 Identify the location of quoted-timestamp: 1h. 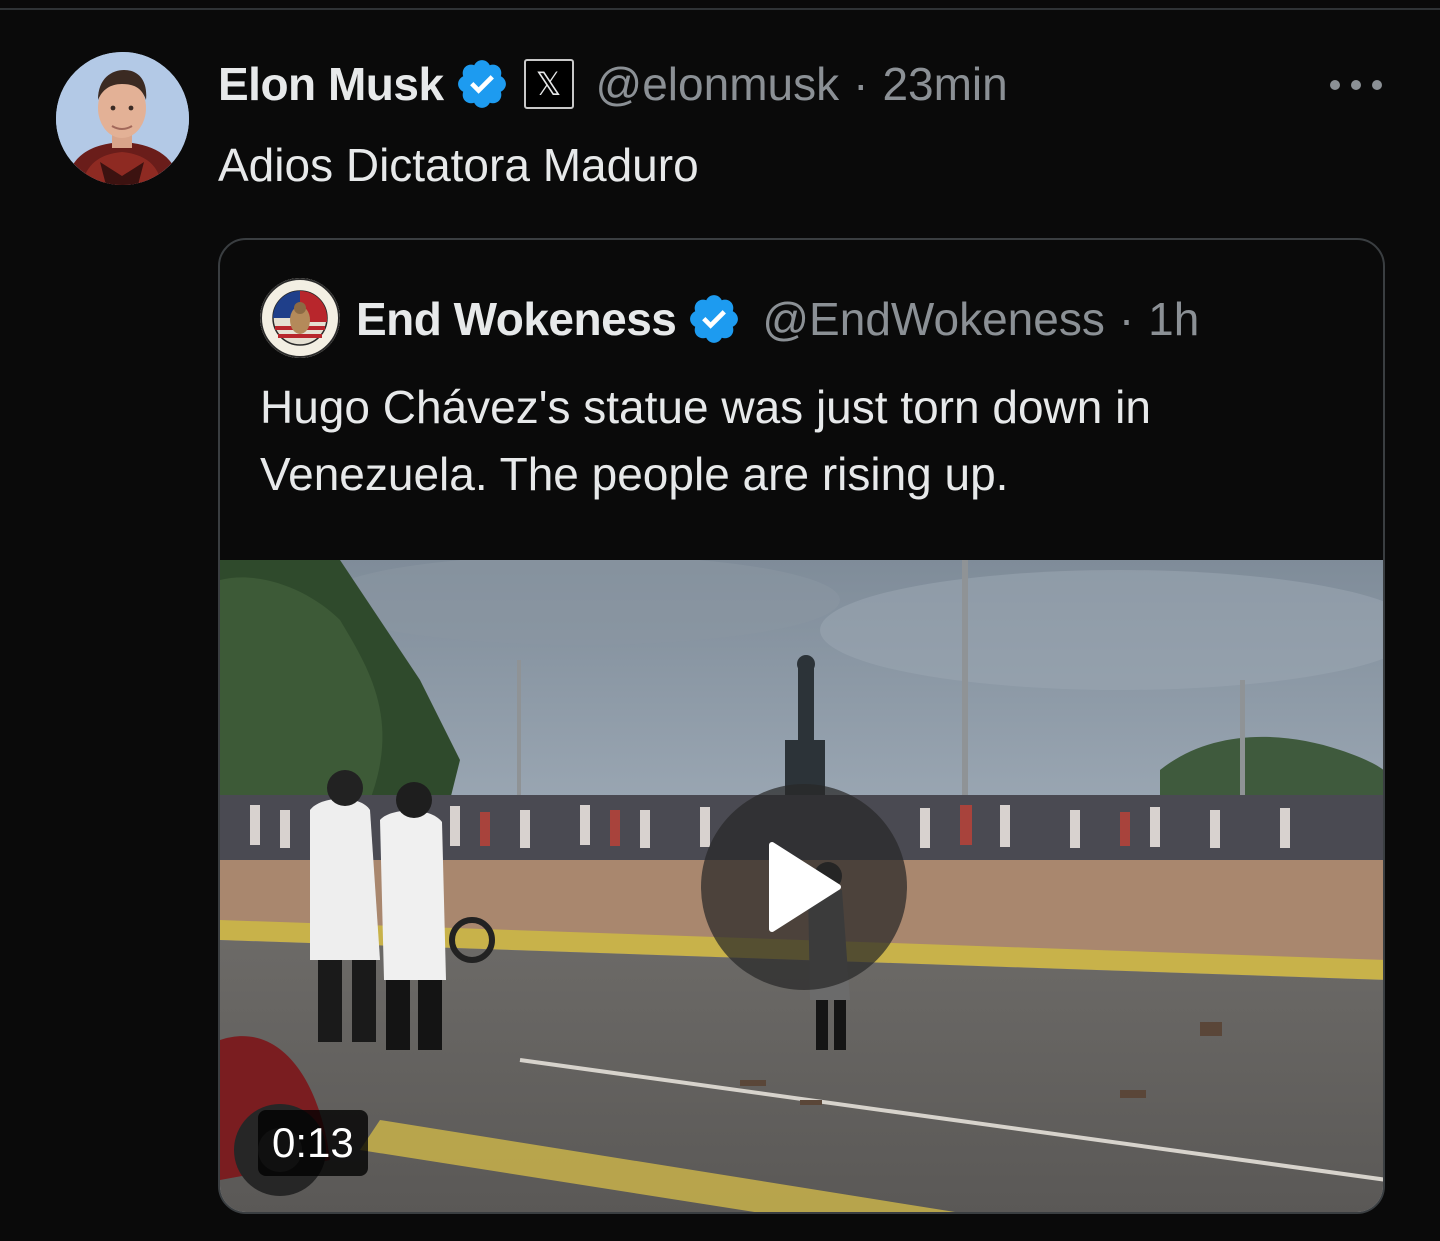
(1173, 319).